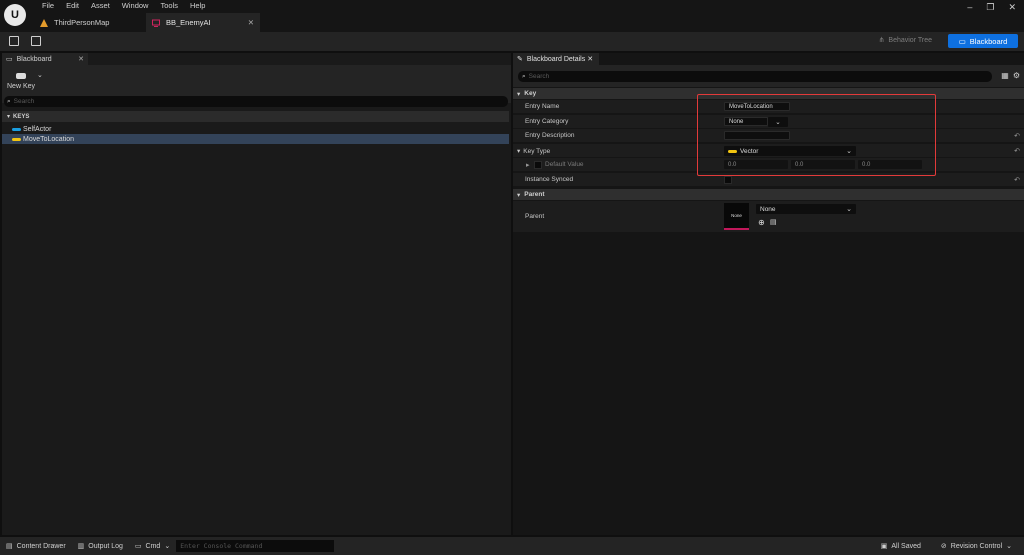 This screenshot has width=1024, height=555. I want to click on expand-arrow-icon: ▸, so click(528, 165).